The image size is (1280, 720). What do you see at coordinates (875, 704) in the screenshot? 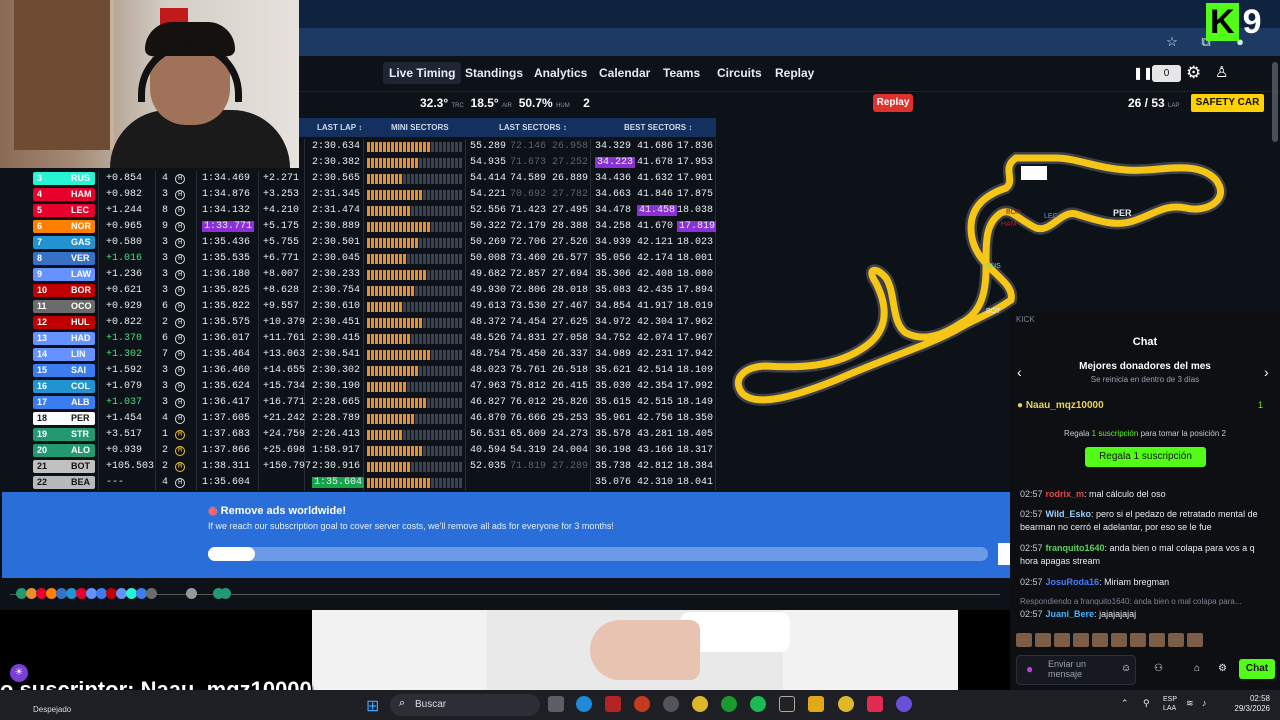
I see `tiktok-icon` at bounding box center [875, 704].